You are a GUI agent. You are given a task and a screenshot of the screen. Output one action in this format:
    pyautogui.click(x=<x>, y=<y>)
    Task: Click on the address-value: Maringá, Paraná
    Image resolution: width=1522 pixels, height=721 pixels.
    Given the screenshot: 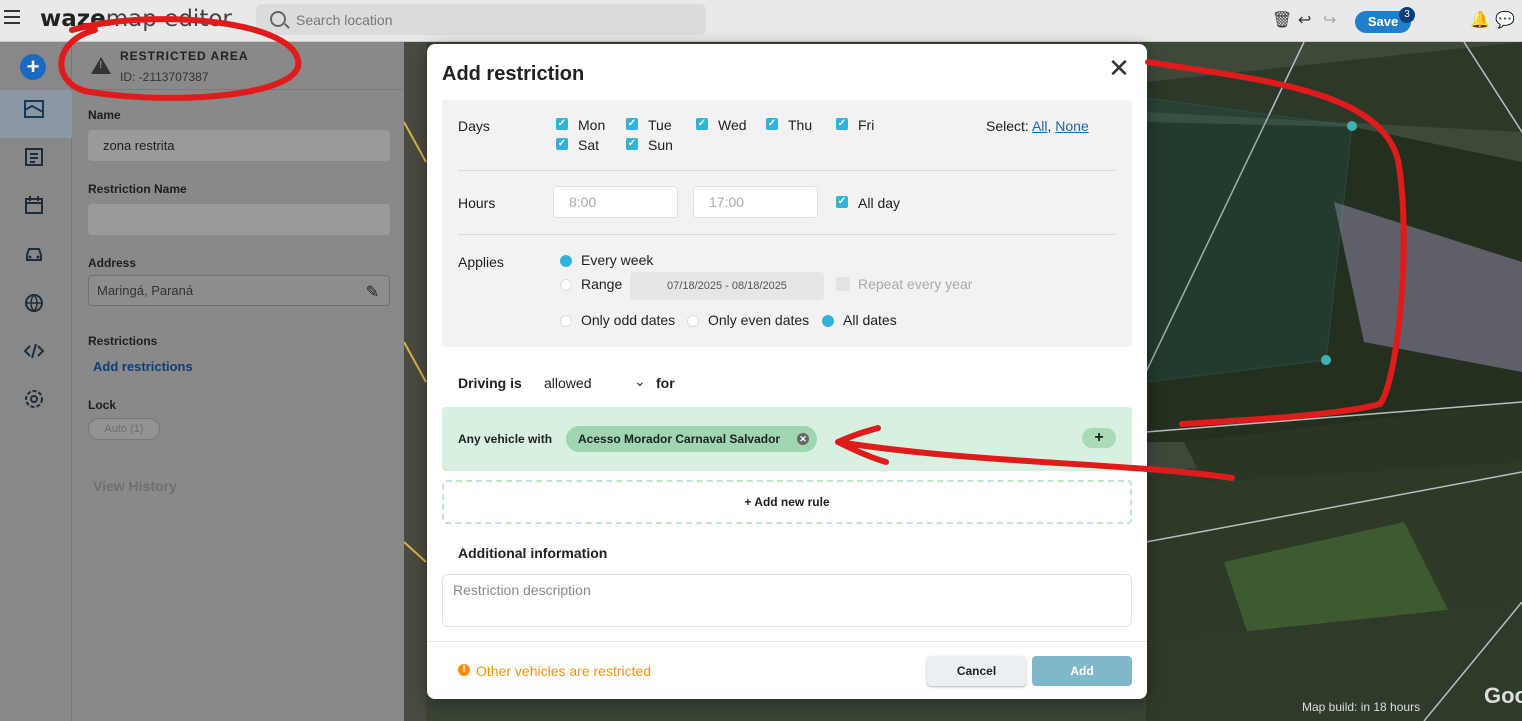 What is the action you would take?
    pyautogui.click(x=145, y=290)
    